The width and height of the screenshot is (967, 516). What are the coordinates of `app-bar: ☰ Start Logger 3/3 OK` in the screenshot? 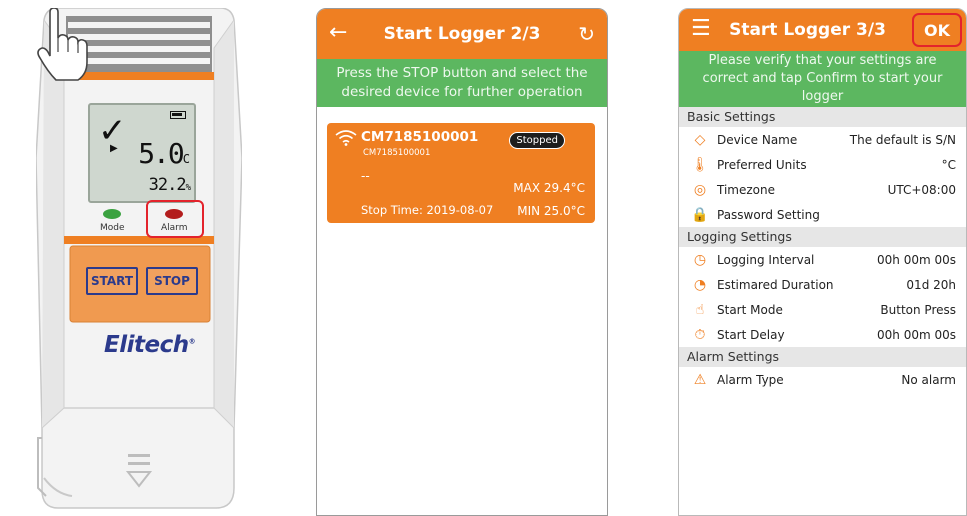 It's located at (822, 30).